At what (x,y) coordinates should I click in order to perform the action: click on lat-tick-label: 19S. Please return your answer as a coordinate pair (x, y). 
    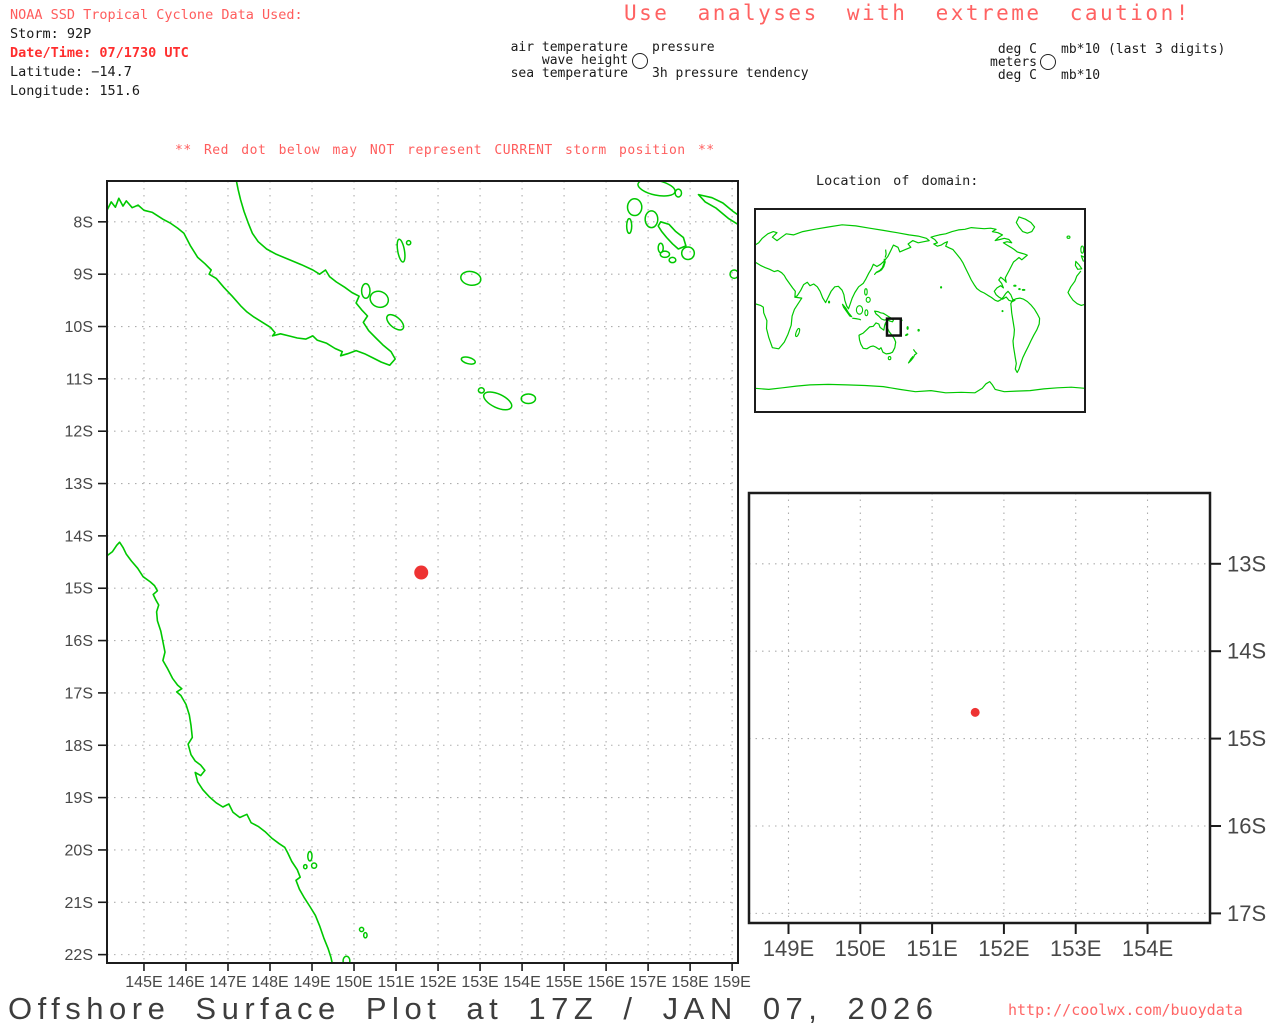
    Looking at the image, I should click on (79, 798).